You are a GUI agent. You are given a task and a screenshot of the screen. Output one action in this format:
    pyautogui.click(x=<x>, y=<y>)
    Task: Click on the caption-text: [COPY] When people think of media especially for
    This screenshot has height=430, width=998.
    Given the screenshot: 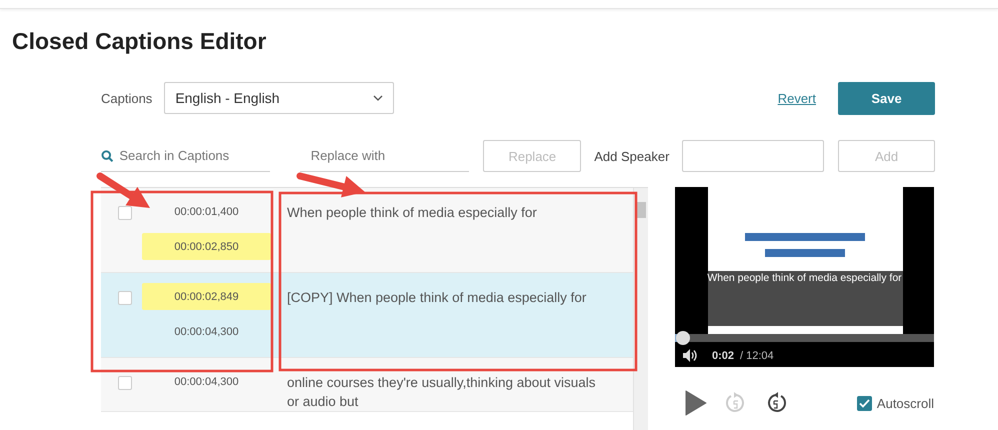 What is the action you would take?
    pyautogui.click(x=444, y=315)
    